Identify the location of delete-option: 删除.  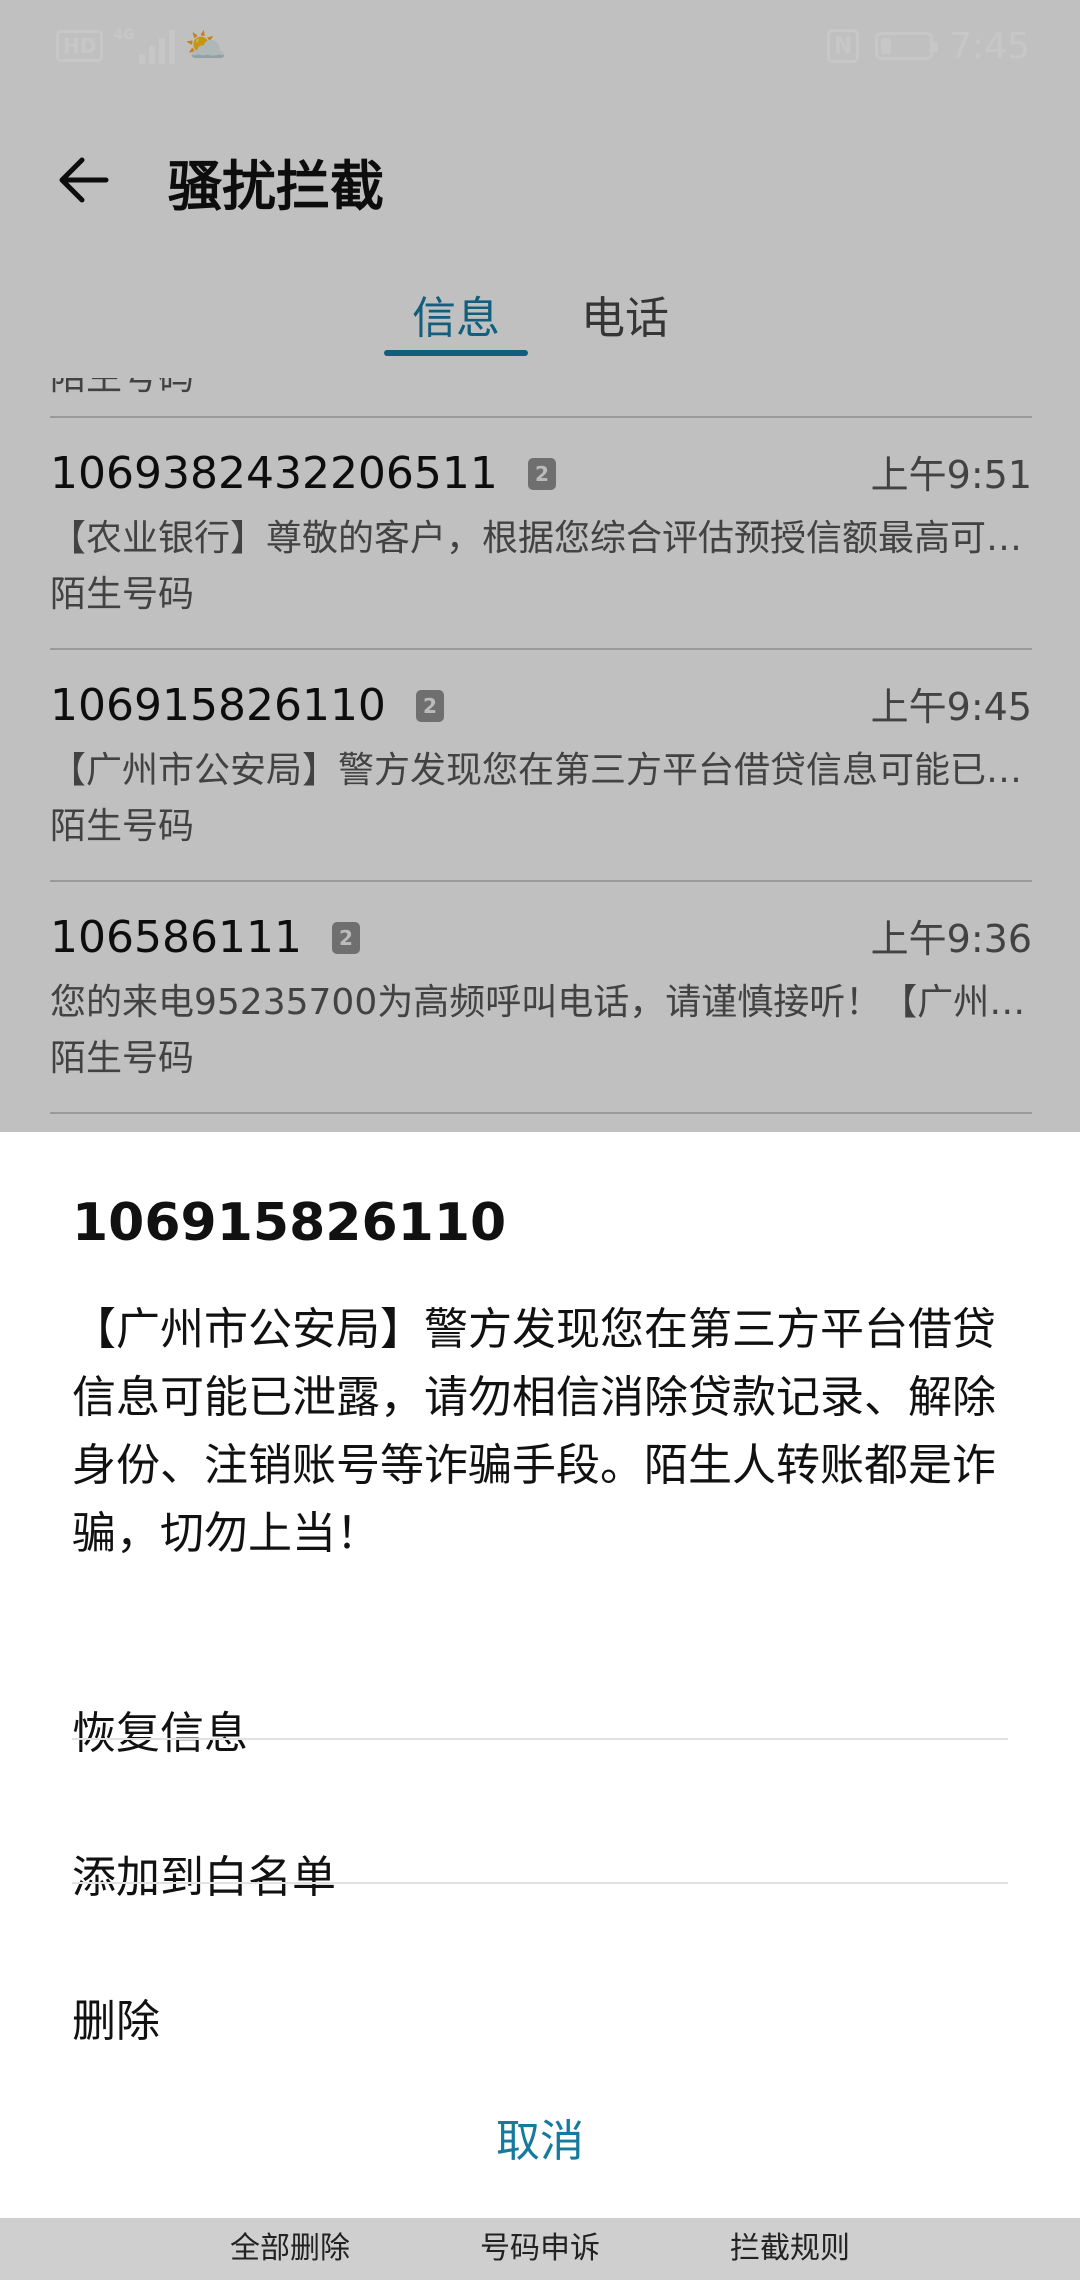
(540, 2022).